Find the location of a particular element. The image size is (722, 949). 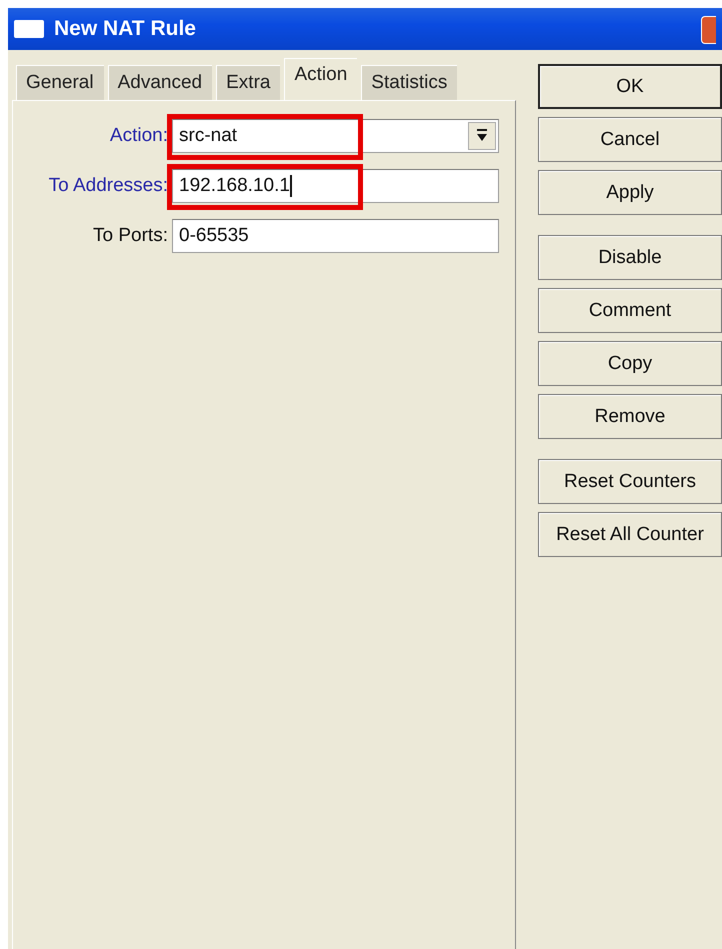

tab: Advanced is located at coordinates (160, 82).